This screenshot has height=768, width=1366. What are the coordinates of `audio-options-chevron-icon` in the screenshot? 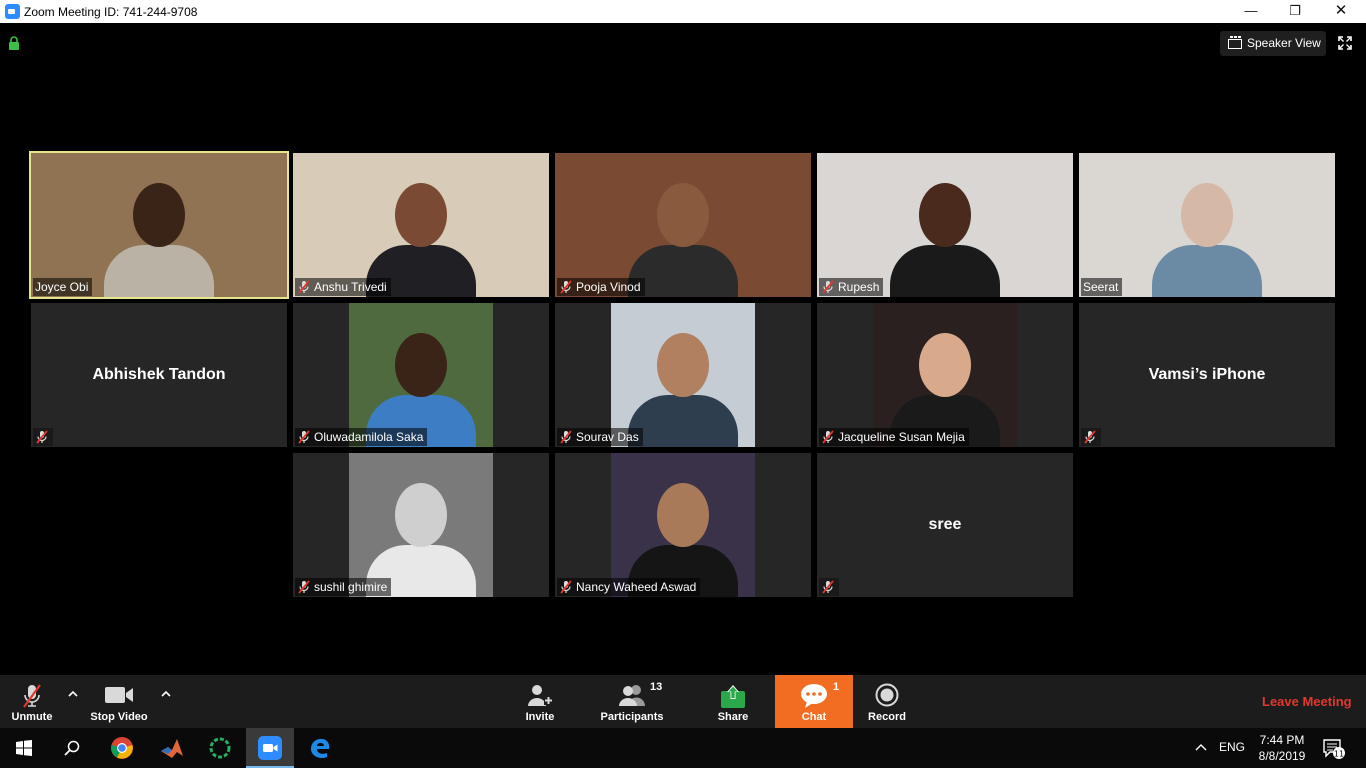 It's located at (73, 694).